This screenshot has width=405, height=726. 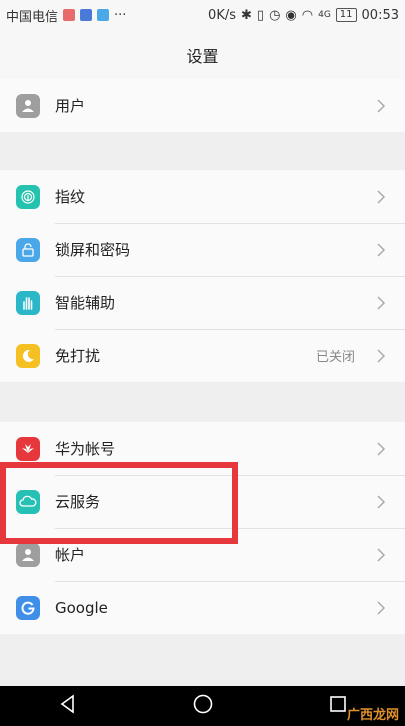 What do you see at coordinates (28, 196) in the screenshot?
I see `fingerprint-icon` at bounding box center [28, 196].